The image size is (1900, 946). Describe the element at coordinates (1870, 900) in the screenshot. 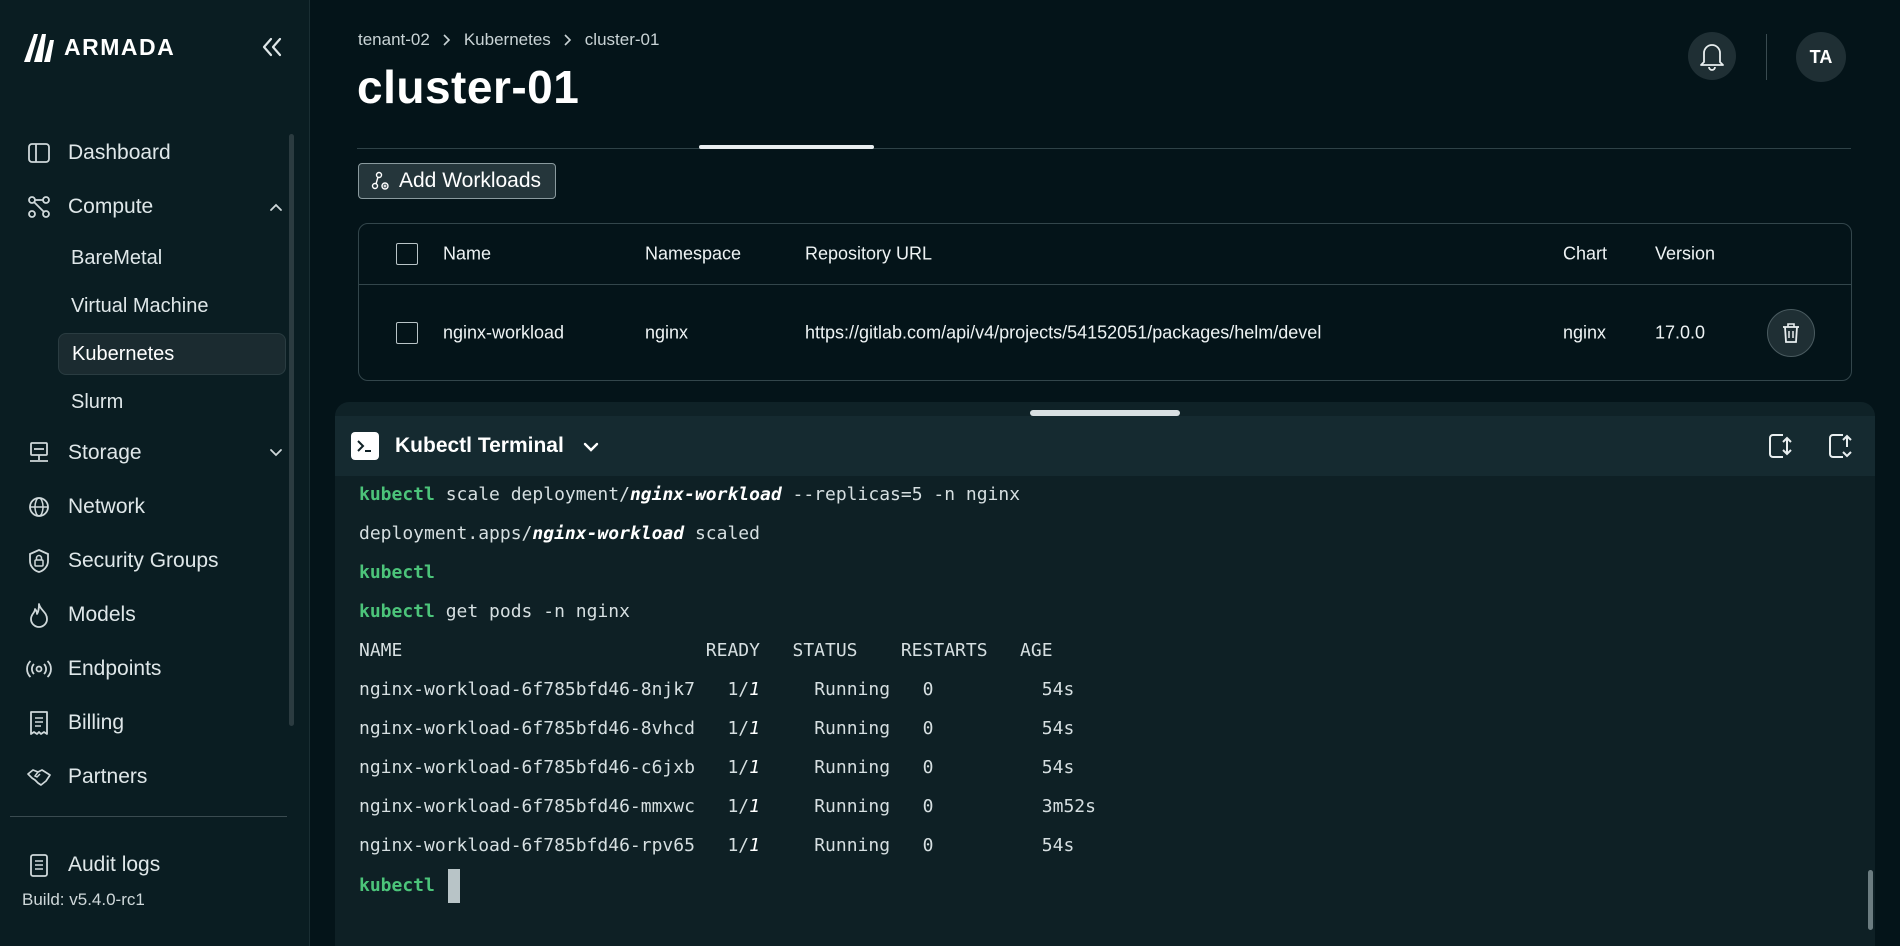

I see `terminal-scrollbar` at that location.